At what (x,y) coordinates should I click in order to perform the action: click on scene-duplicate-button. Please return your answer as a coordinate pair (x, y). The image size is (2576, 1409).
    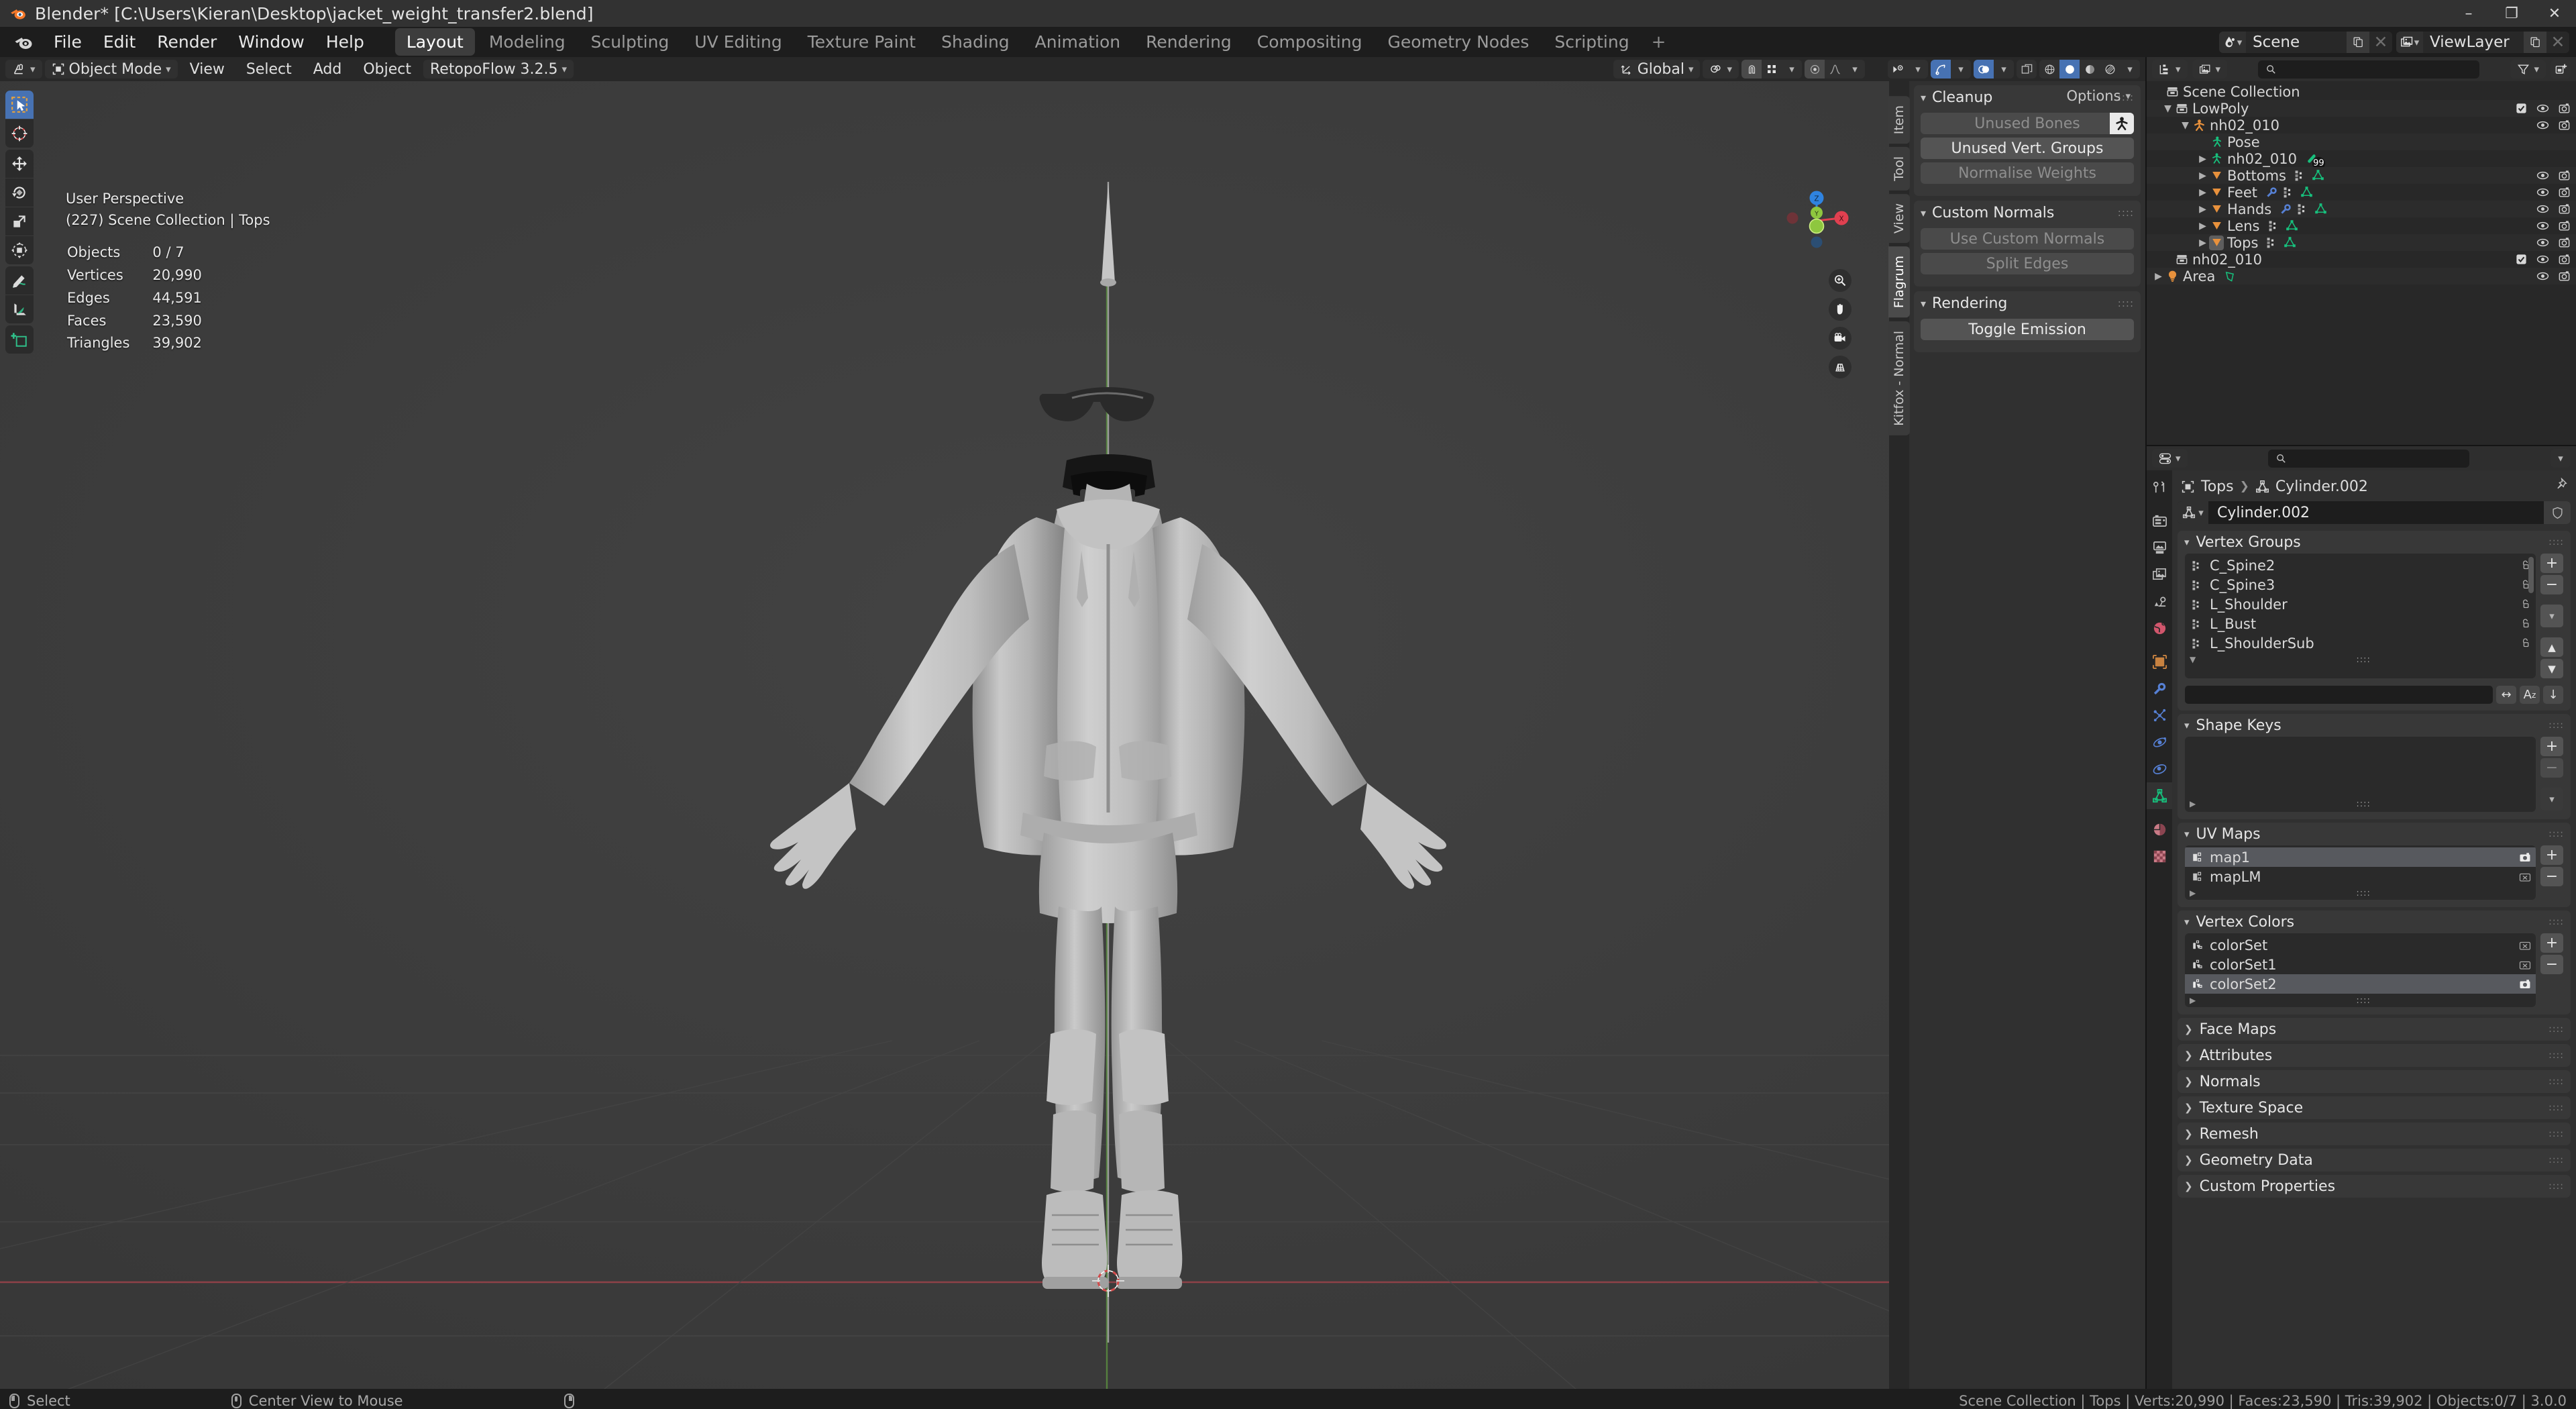
    Looking at the image, I should click on (2358, 42).